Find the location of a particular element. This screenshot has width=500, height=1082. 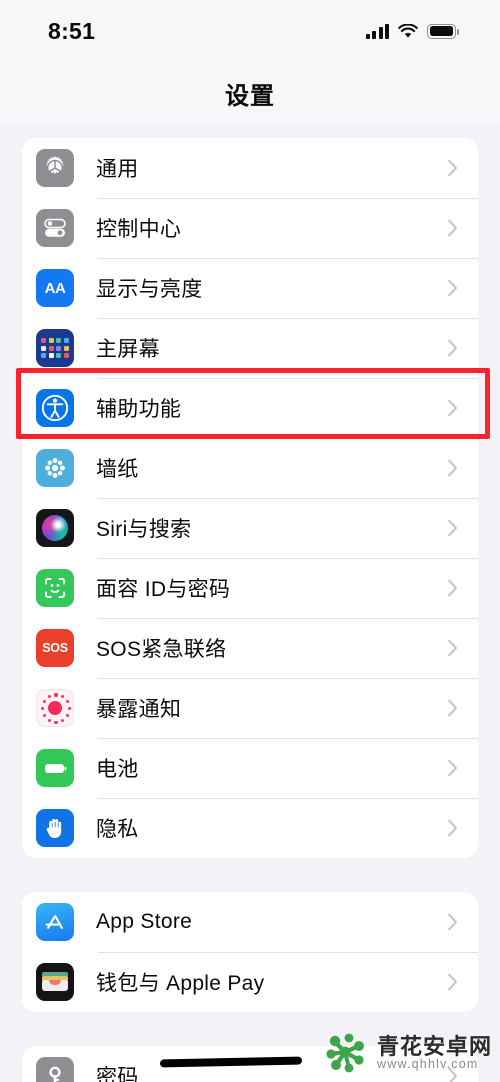

exposure-center-dot is located at coordinates (55, 708).